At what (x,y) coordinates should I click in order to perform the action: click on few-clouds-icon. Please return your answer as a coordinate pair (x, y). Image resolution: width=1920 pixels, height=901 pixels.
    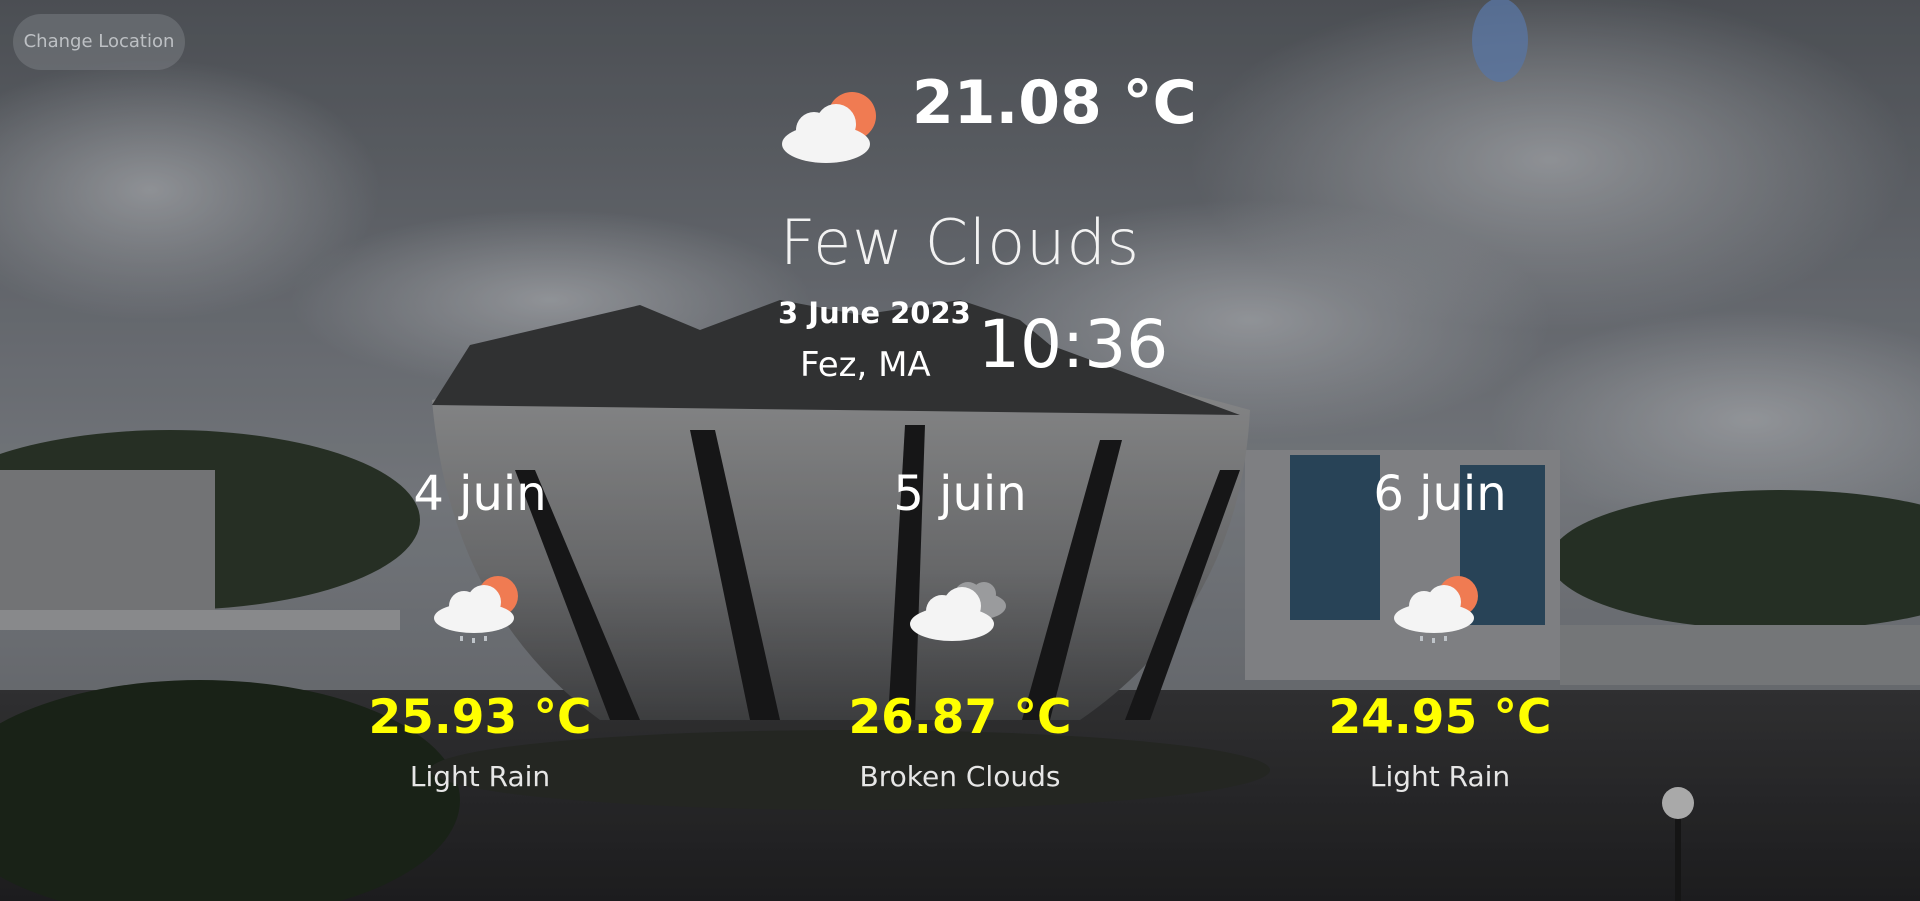
    Looking at the image, I should click on (829, 127).